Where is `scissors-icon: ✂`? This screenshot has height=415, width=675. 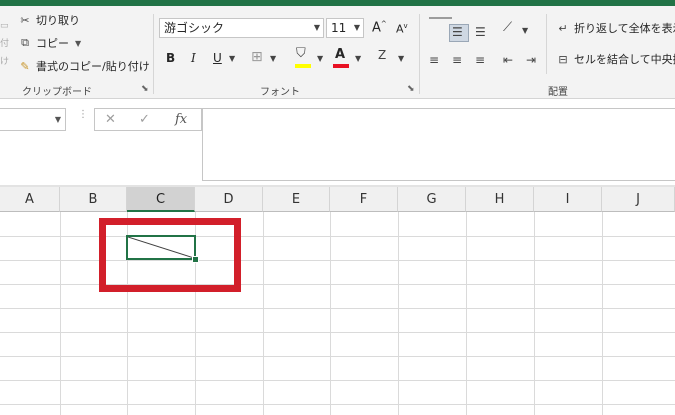
scissors-icon: ✂ is located at coordinates (25, 20).